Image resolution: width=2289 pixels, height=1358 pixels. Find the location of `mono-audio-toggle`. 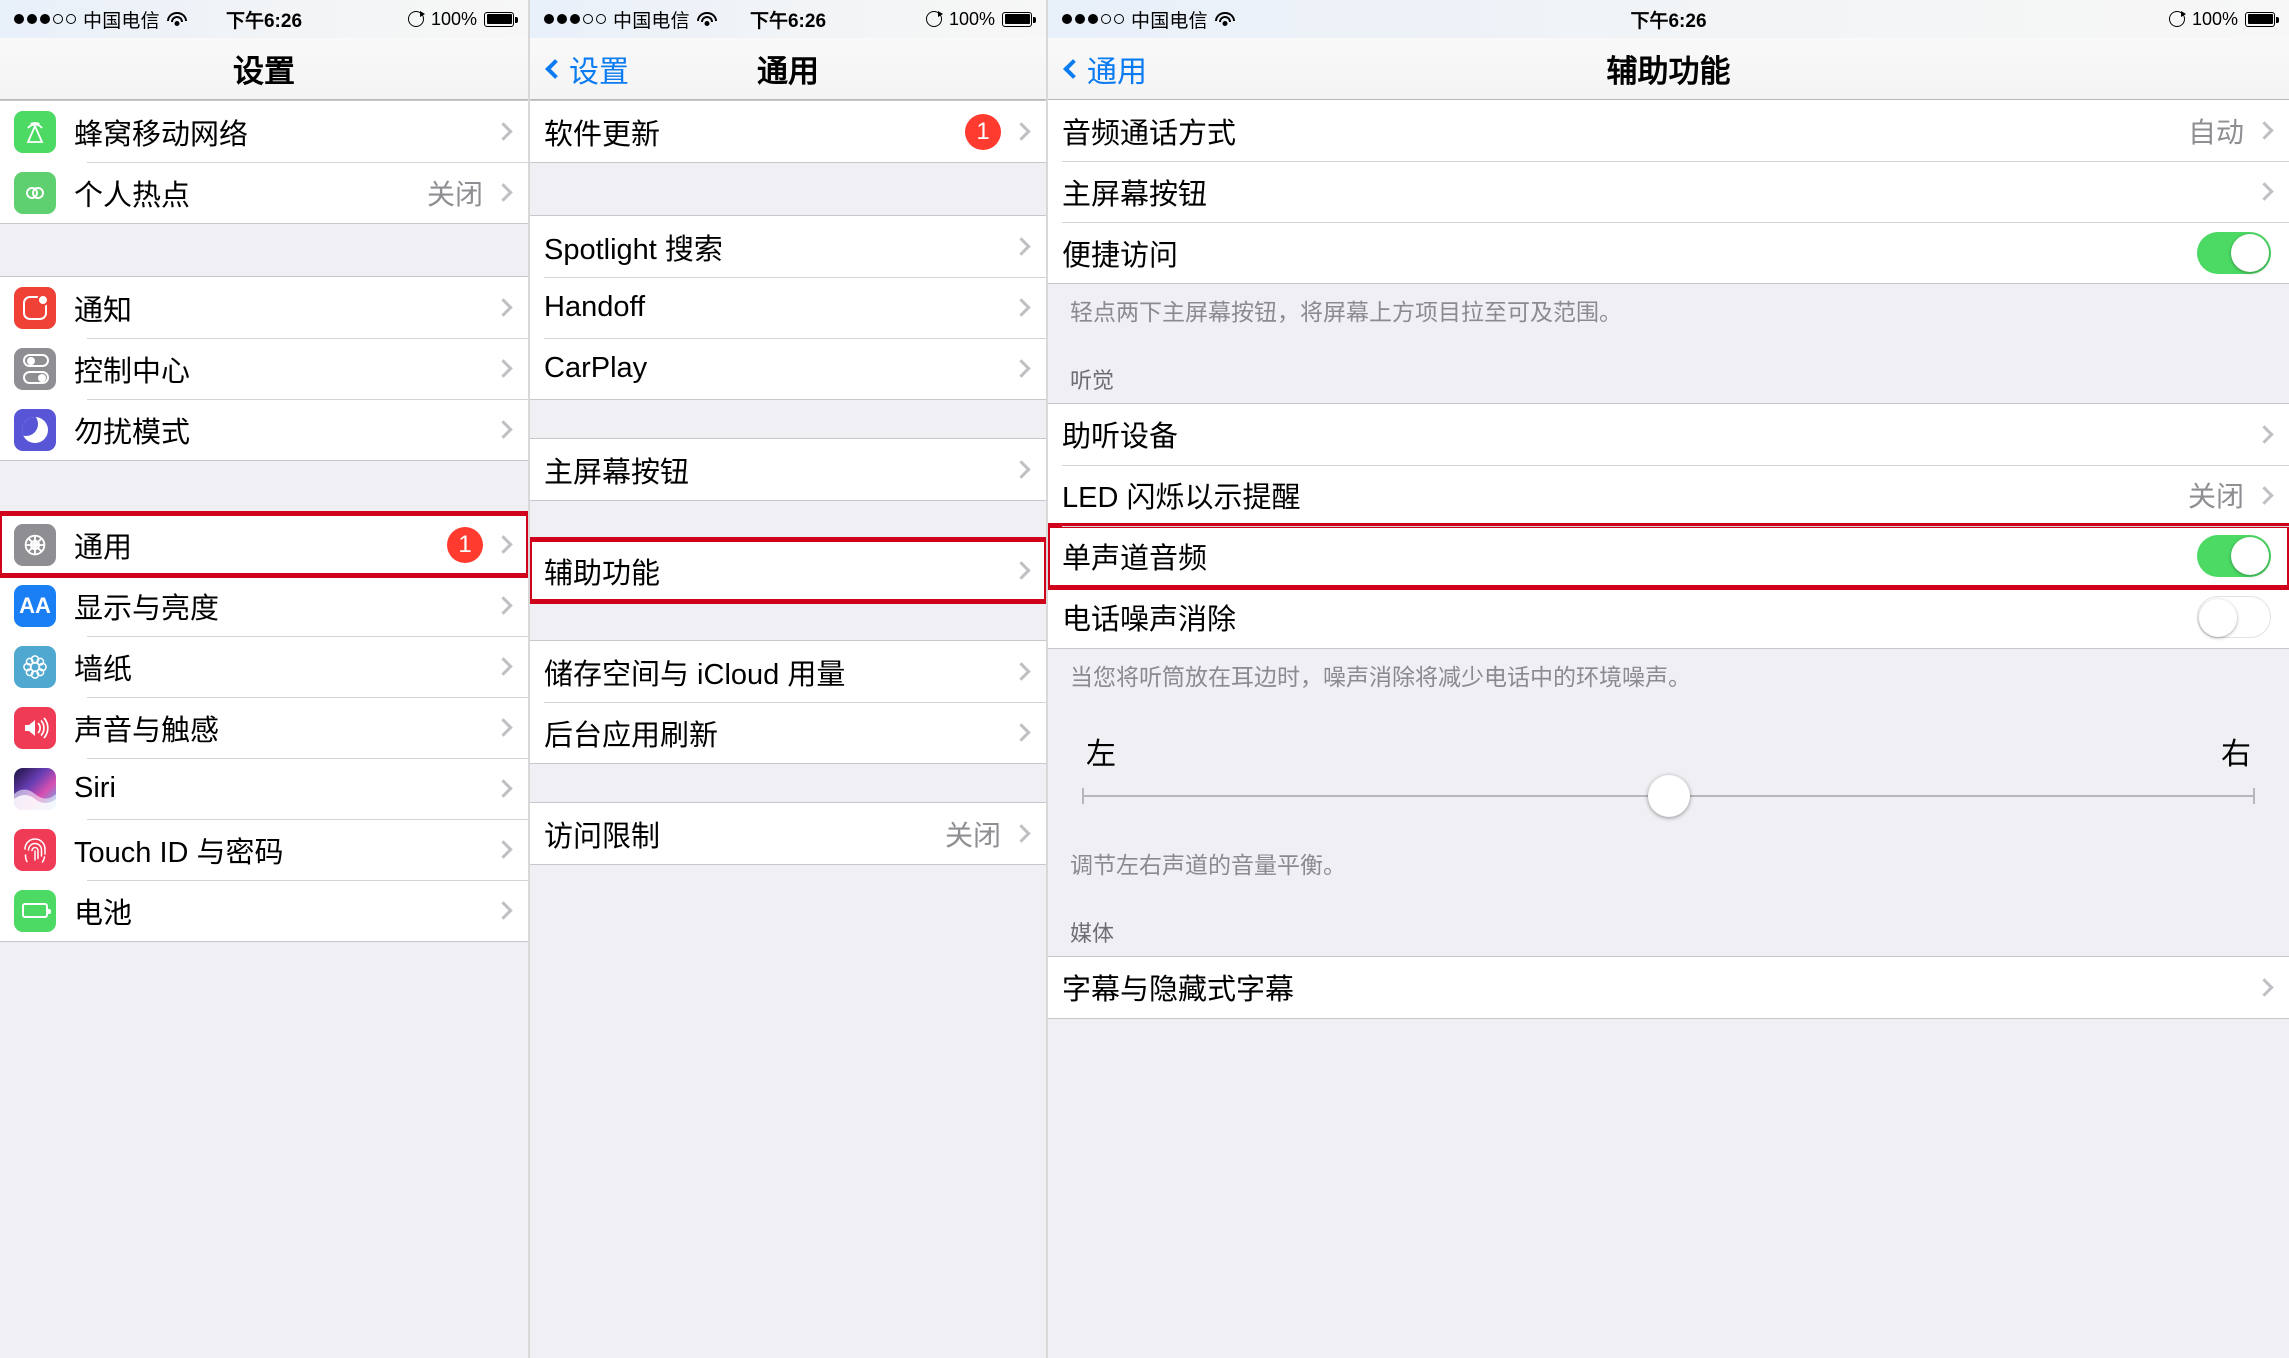

mono-audio-toggle is located at coordinates (2234, 556).